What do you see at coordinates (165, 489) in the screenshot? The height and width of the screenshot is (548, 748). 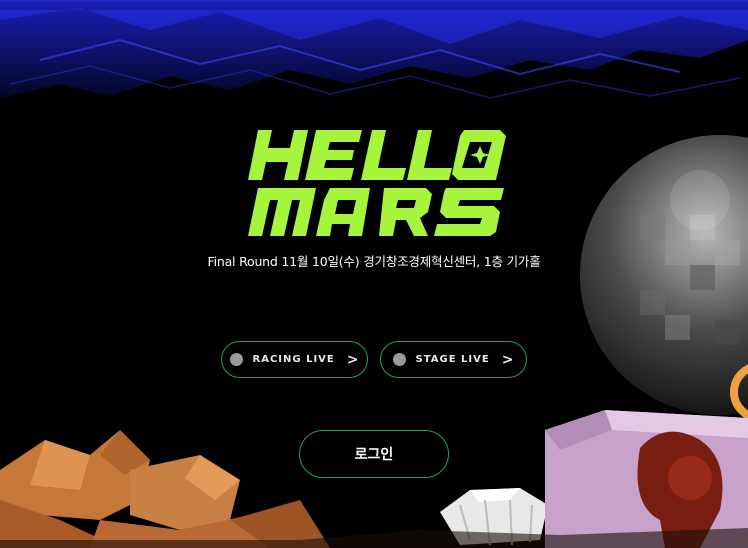 I see `orange-rocks` at bounding box center [165, 489].